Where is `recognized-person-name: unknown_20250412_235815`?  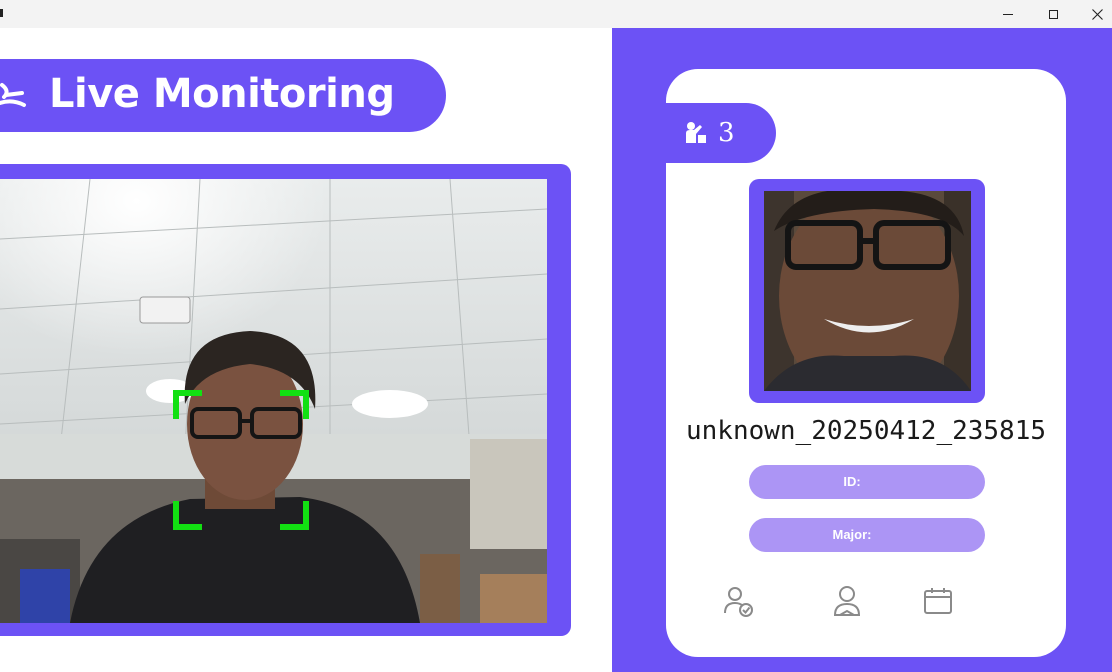 recognized-person-name: unknown_20250412_235815 is located at coordinates (866, 431).